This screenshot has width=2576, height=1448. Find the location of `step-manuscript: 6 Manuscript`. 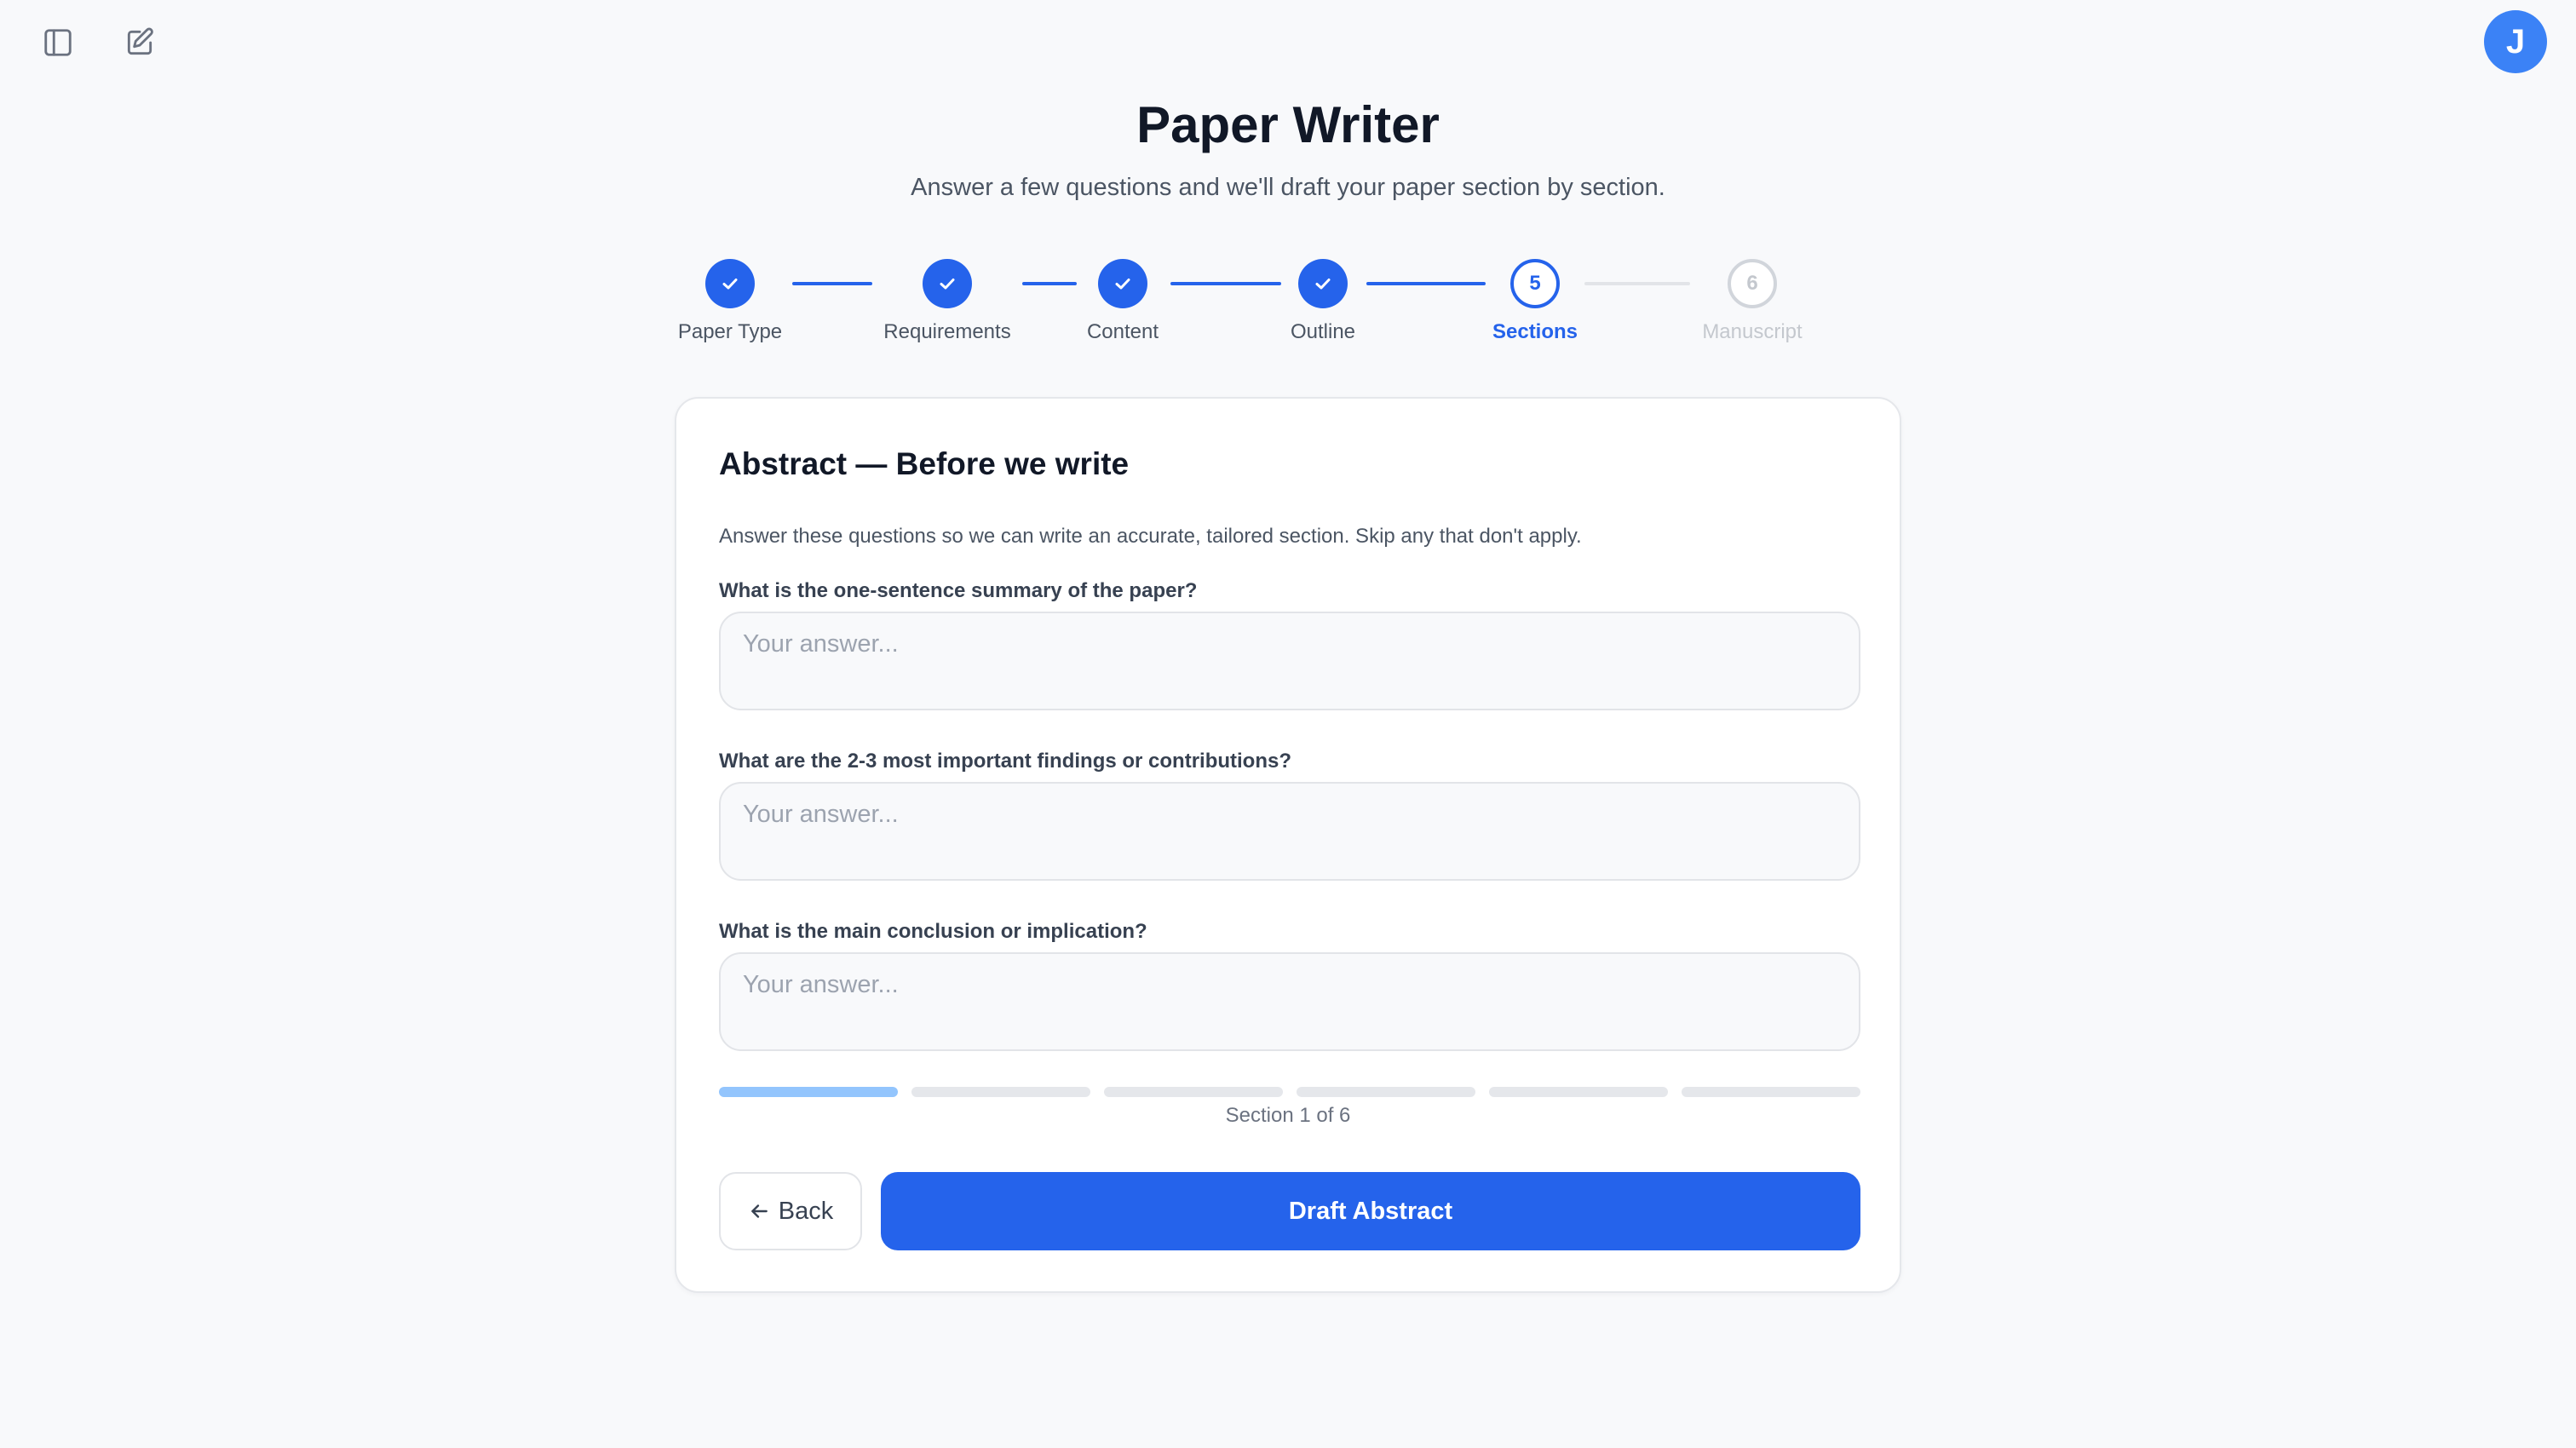

step-manuscript: 6 Manuscript is located at coordinates (1753, 301).